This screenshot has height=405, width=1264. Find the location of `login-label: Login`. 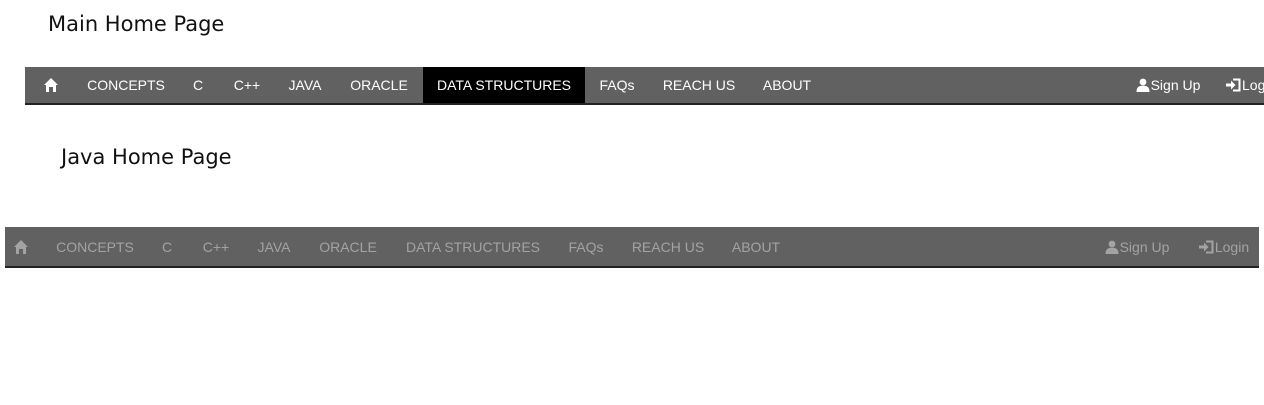

login-label: Login is located at coordinates (1232, 246).